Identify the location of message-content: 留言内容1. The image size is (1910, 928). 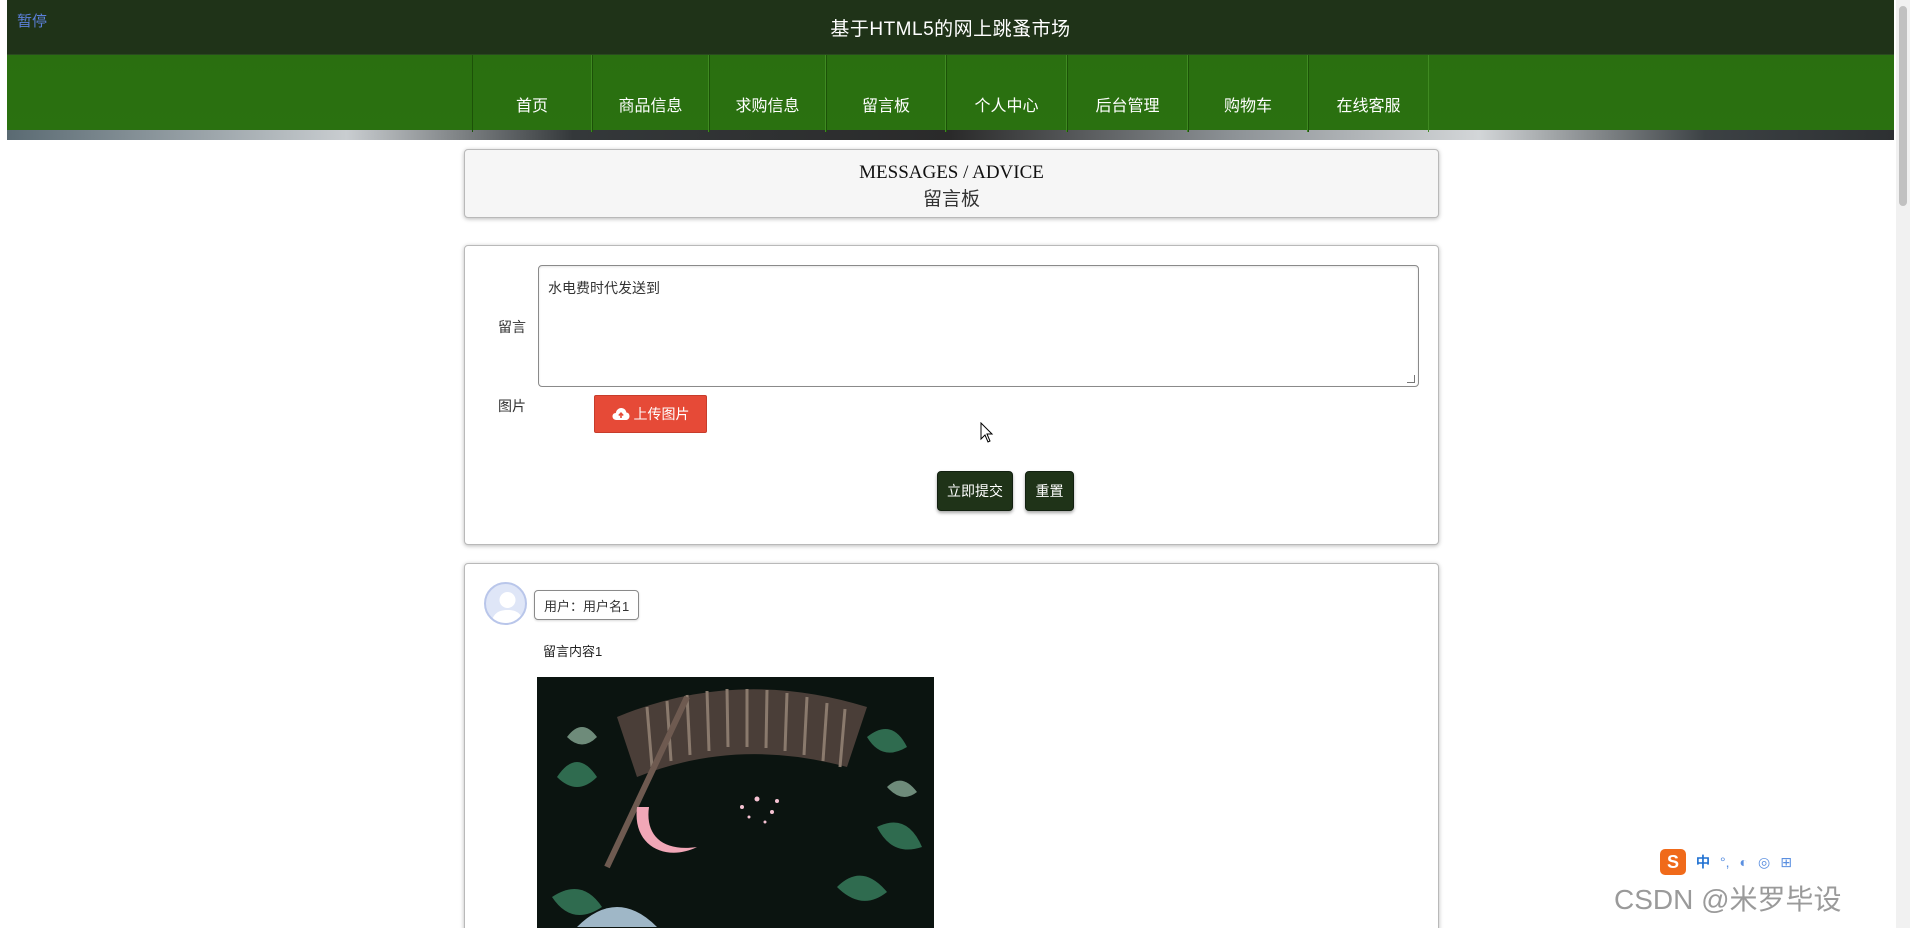
(573, 651).